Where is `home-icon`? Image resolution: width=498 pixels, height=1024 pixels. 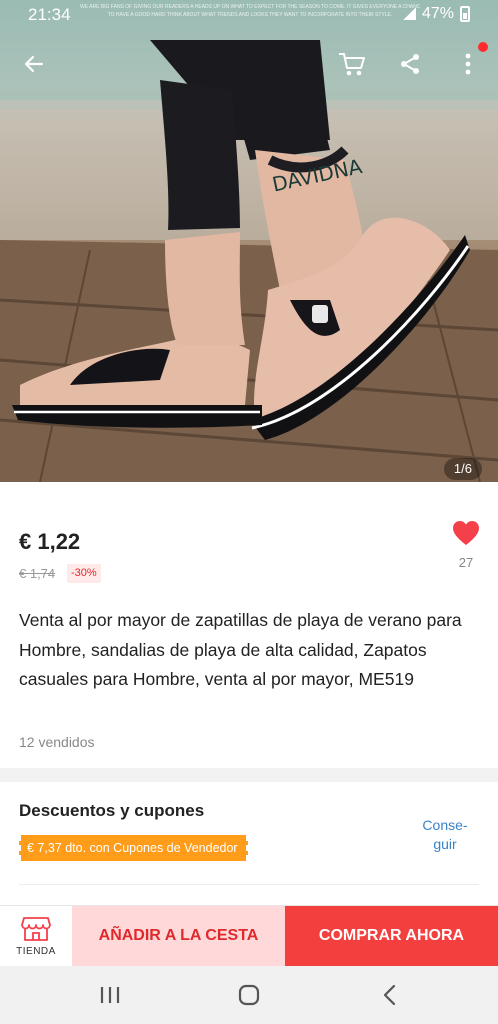
home-icon is located at coordinates (249, 995).